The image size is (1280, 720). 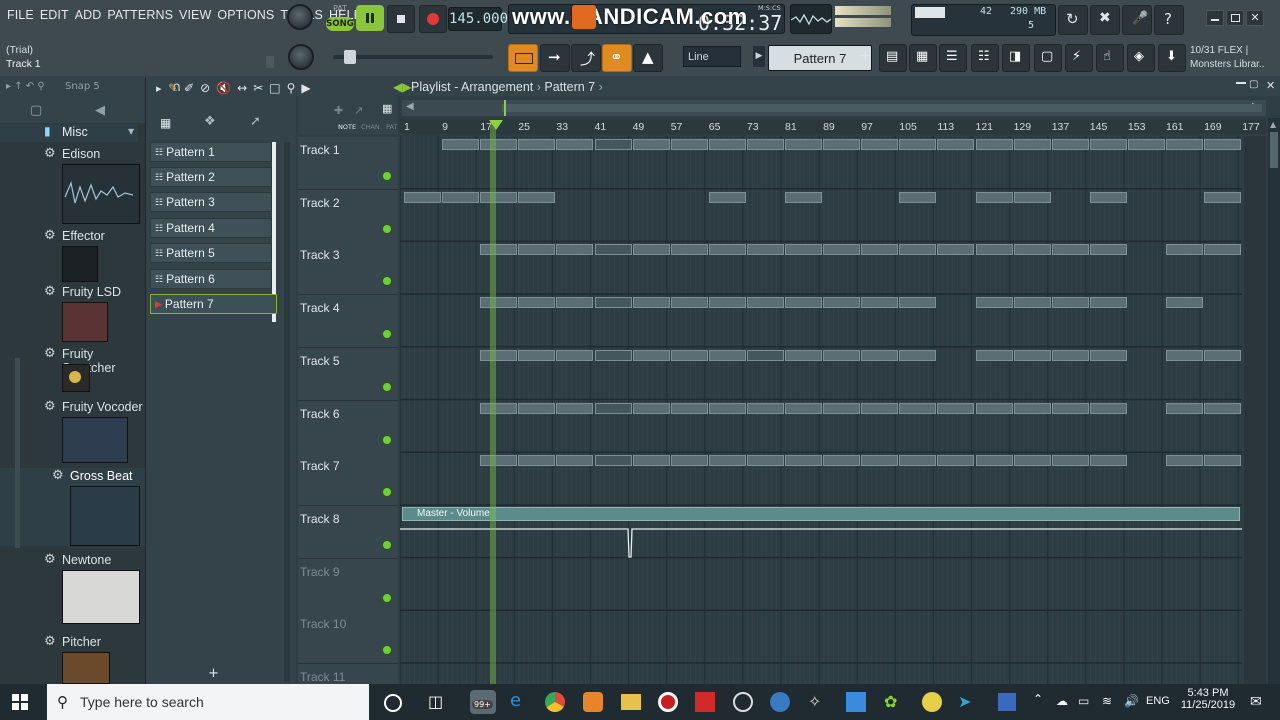 What do you see at coordinates (211, 279) in the screenshot?
I see `pattern-item-6: ☷ Pattern 6` at bounding box center [211, 279].